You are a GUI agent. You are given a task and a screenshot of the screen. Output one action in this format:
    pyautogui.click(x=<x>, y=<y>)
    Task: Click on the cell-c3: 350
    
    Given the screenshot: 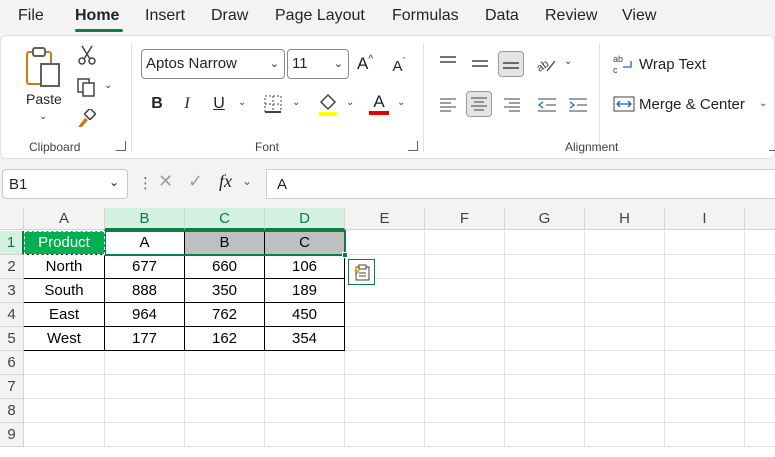 What is the action you would take?
    pyautogui.click(x=225, y=291)
    